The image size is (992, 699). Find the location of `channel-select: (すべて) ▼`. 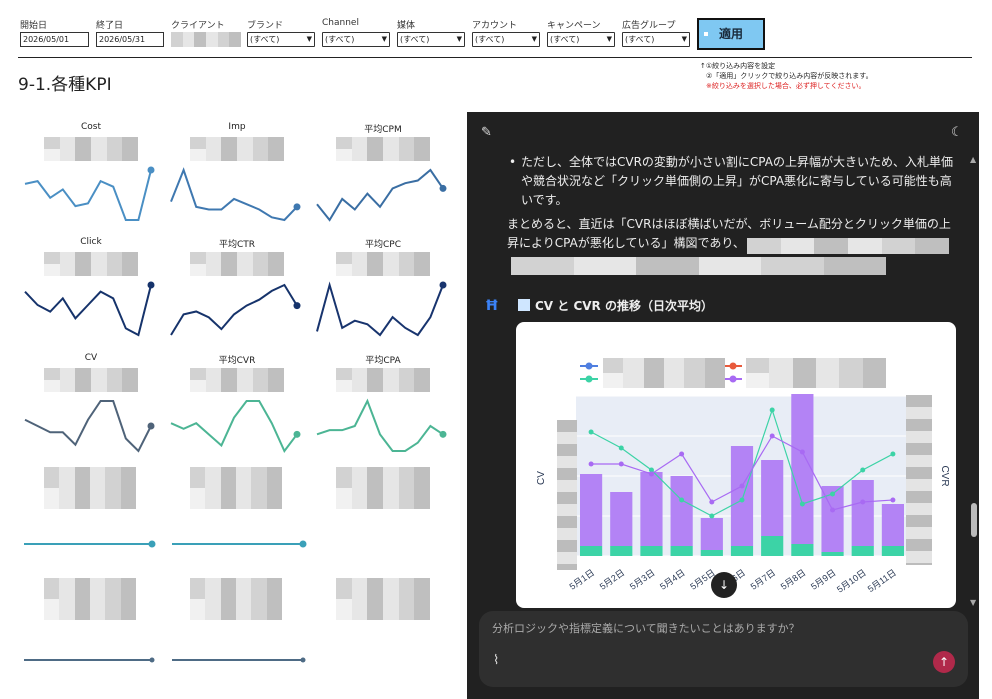

channel-select: (すべて) ▼ is located at coordinates (356, 39).